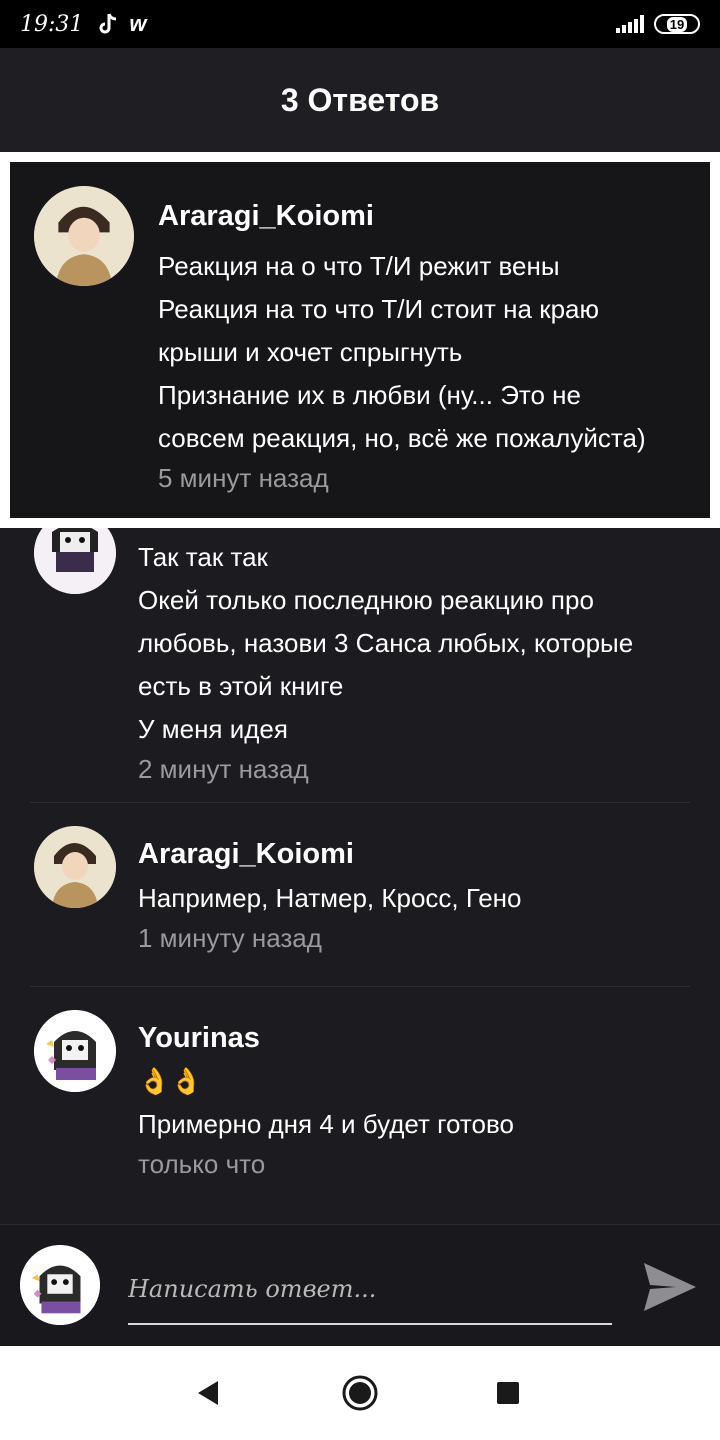 This screenshot has height=1440, width=720. Describe the element at coordinates (310, 352) in the screenshot. I see `comment-line: крыши и хочет спрыгнуть` at that location.